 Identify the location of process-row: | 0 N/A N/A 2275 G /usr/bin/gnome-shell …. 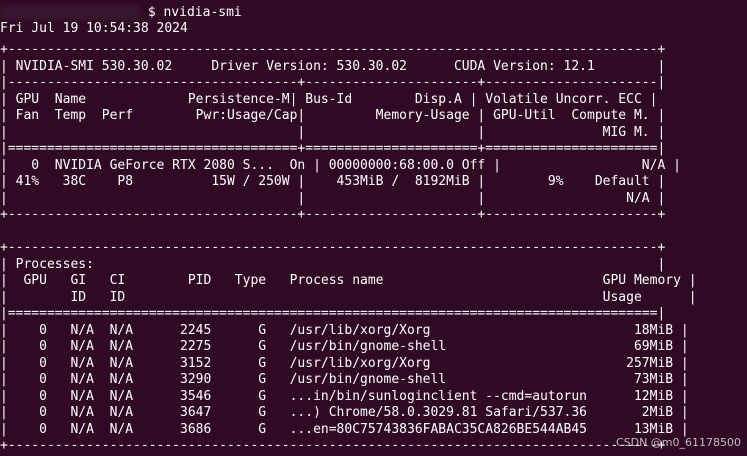
(344, 346).